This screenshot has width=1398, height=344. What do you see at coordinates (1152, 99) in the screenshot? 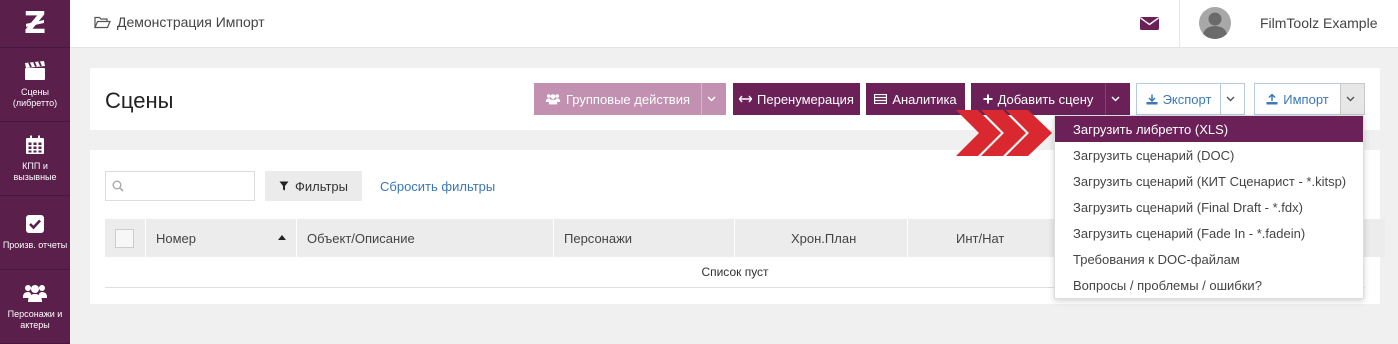
I see `download-icon` at bounding box center [1152, 99].